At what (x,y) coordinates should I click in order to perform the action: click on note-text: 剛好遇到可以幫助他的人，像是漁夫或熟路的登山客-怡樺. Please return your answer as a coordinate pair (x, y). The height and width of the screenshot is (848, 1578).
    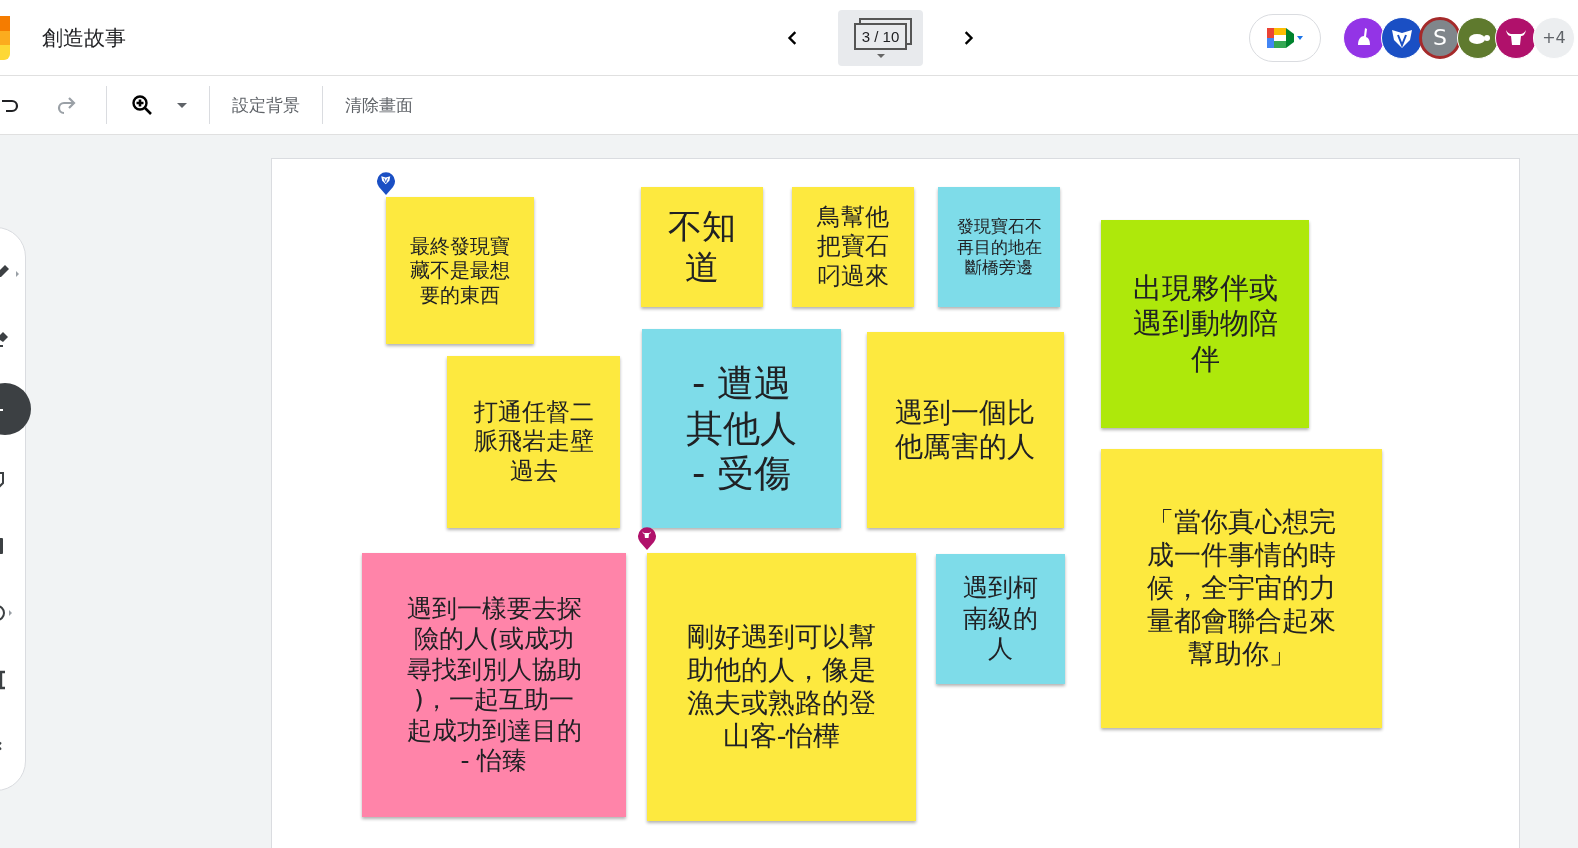
    Looking at the image, I should click on (781, 687).